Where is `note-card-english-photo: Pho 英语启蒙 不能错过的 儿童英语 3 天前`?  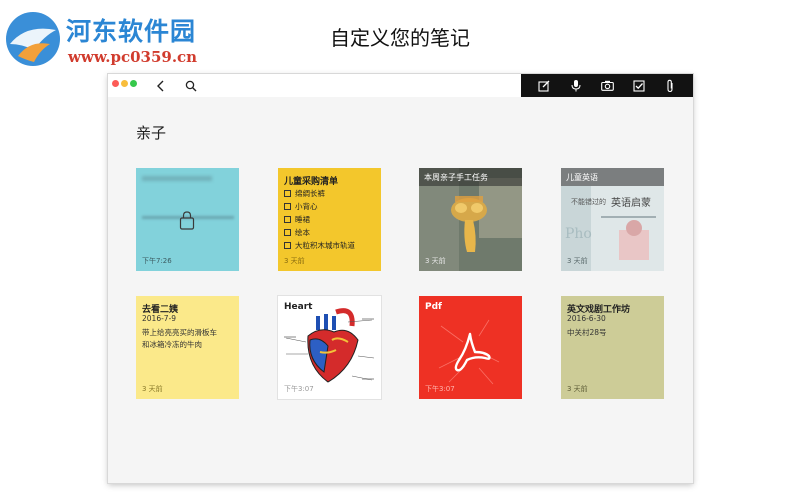
note-card-english-photo: Pho 英语启蒙 不能错过的 儿童英语 3 天前 is located at coordinates (612, 219).